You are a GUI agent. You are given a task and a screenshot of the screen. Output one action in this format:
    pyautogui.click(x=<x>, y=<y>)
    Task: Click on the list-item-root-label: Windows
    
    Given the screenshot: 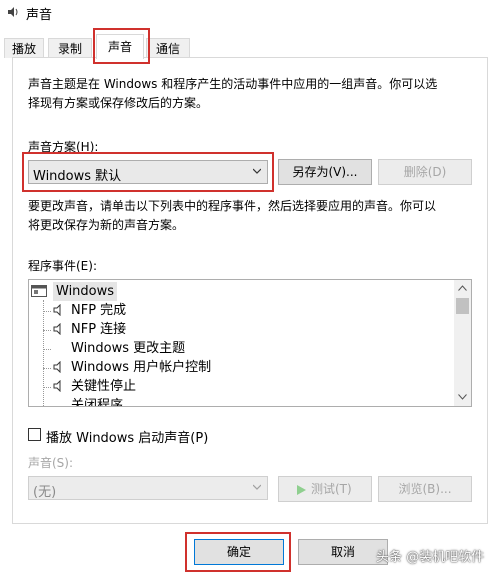 What is the action you would take?
    pyautogui.click(x=85, y=291)
    